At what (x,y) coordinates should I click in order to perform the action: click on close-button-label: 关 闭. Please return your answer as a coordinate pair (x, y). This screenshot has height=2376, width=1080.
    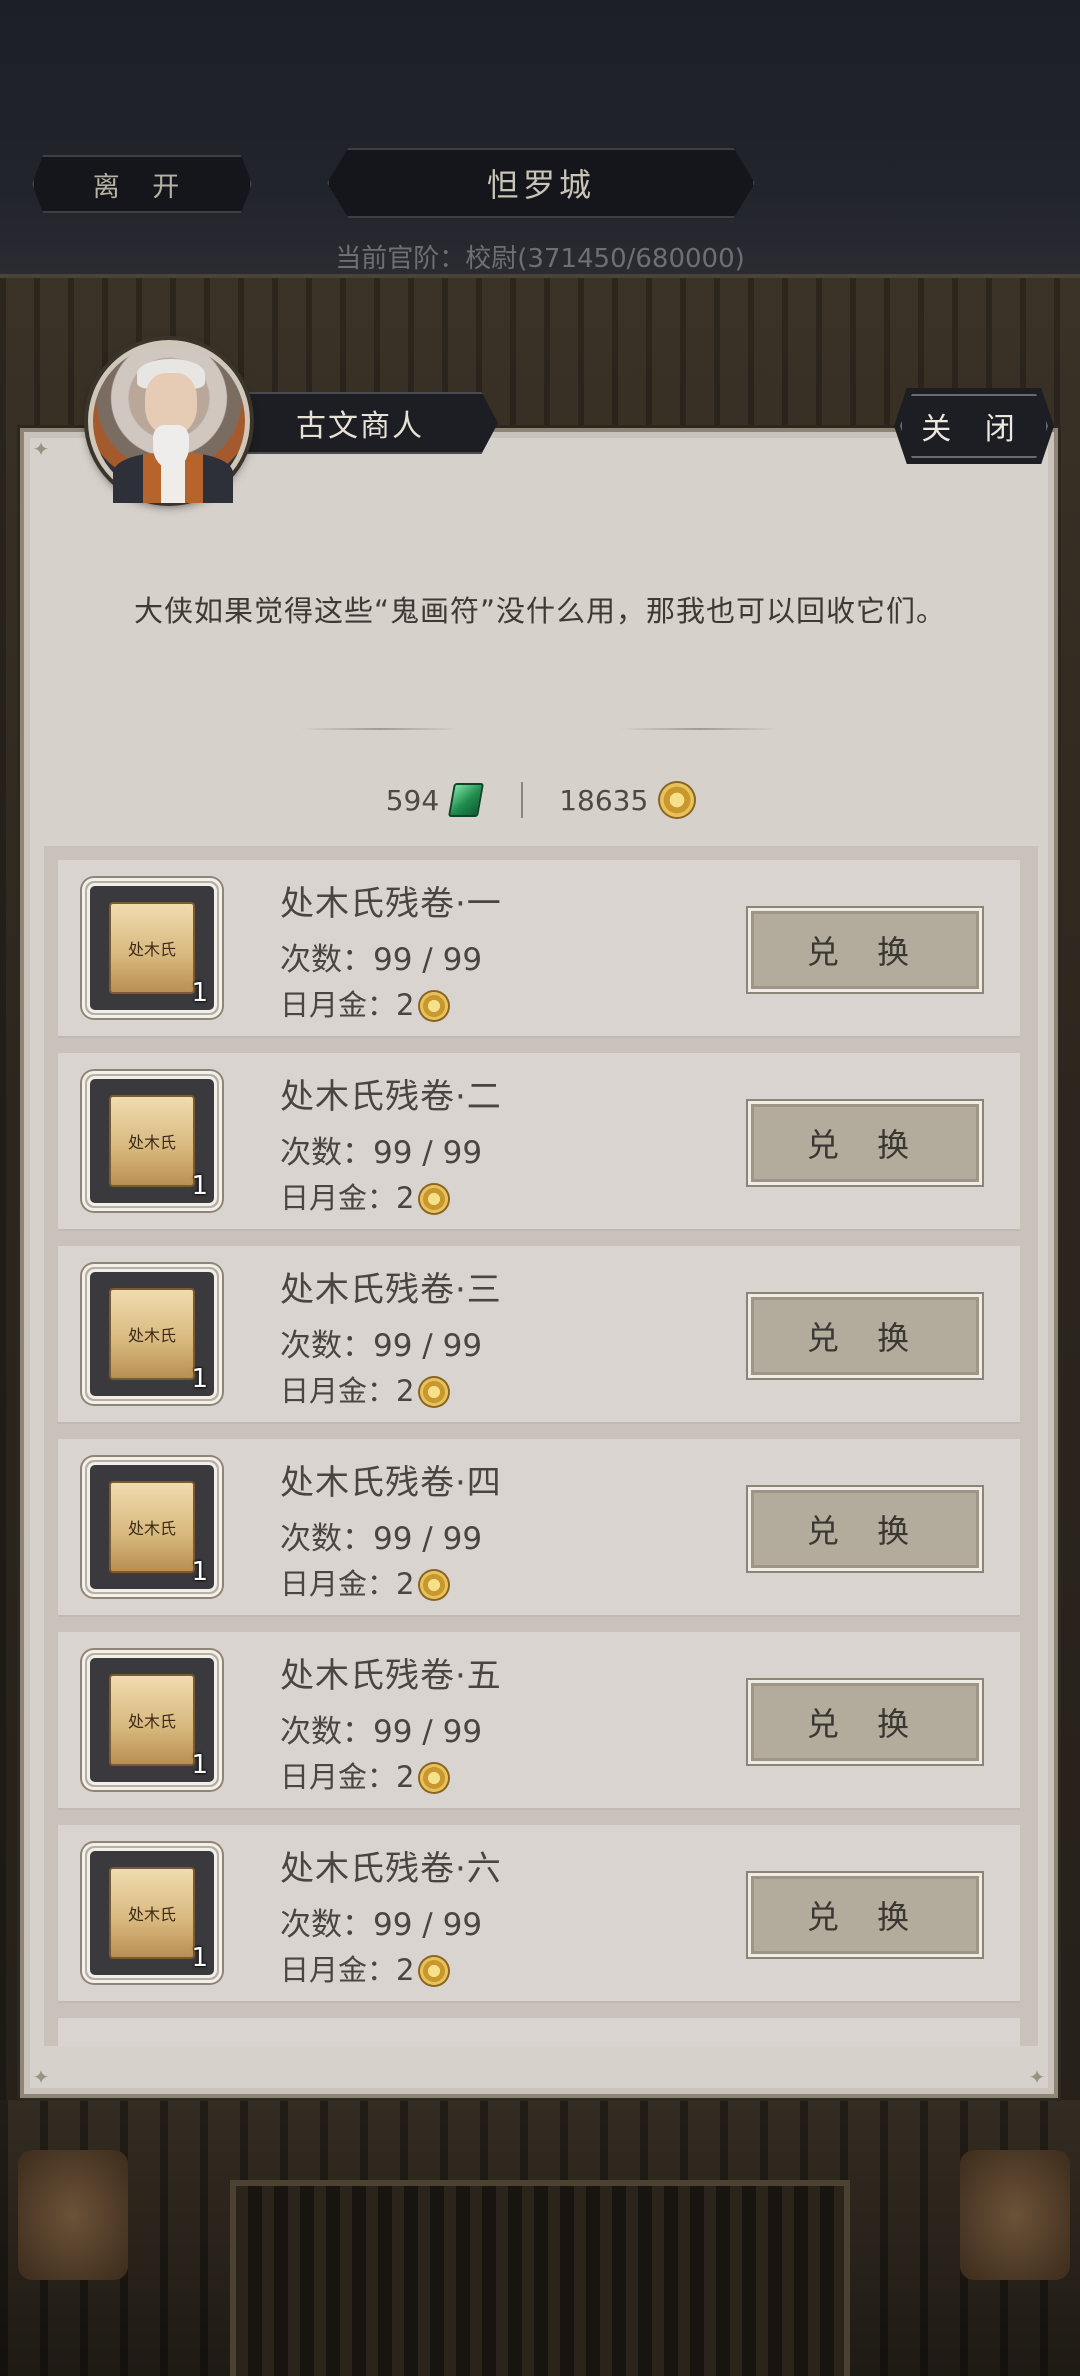
    Looking at the image, I should click on (974, 429).